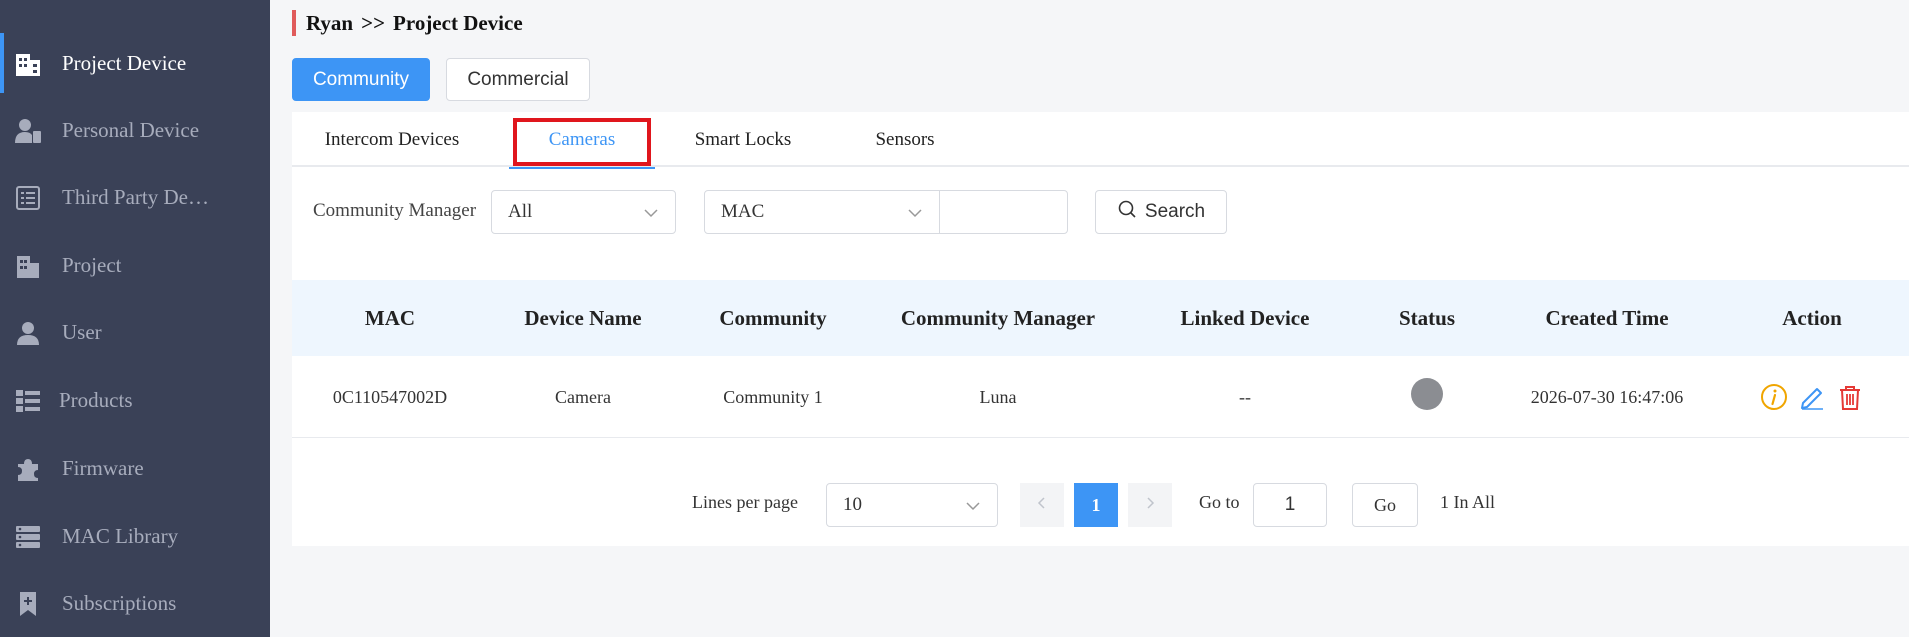 The width and height of the screenshot is (1909, 637). What do you see at coordinates (82, 331) in the screenshot?
I see `sidebar-item-label: User` at bounding box center [82, 331].